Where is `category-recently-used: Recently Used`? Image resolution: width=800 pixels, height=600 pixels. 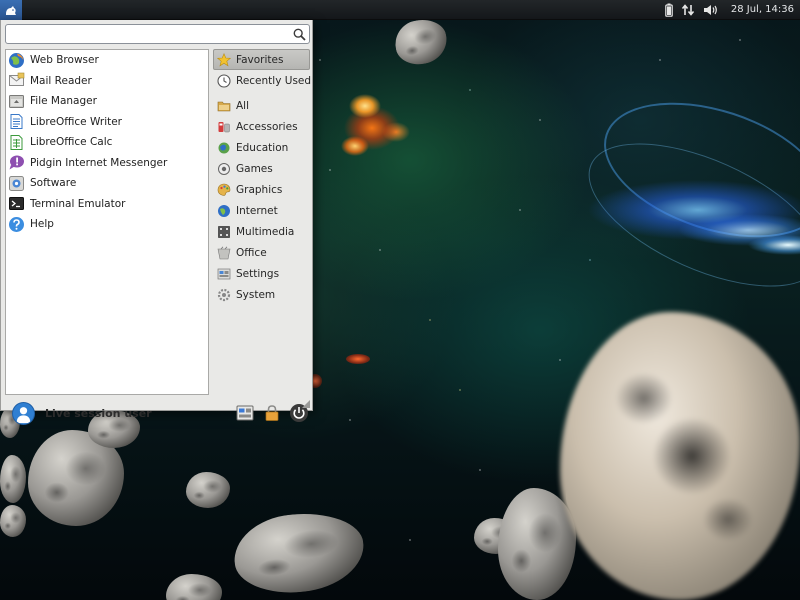
category-recently-used: Recently Used is located at coordinates (262, 80).